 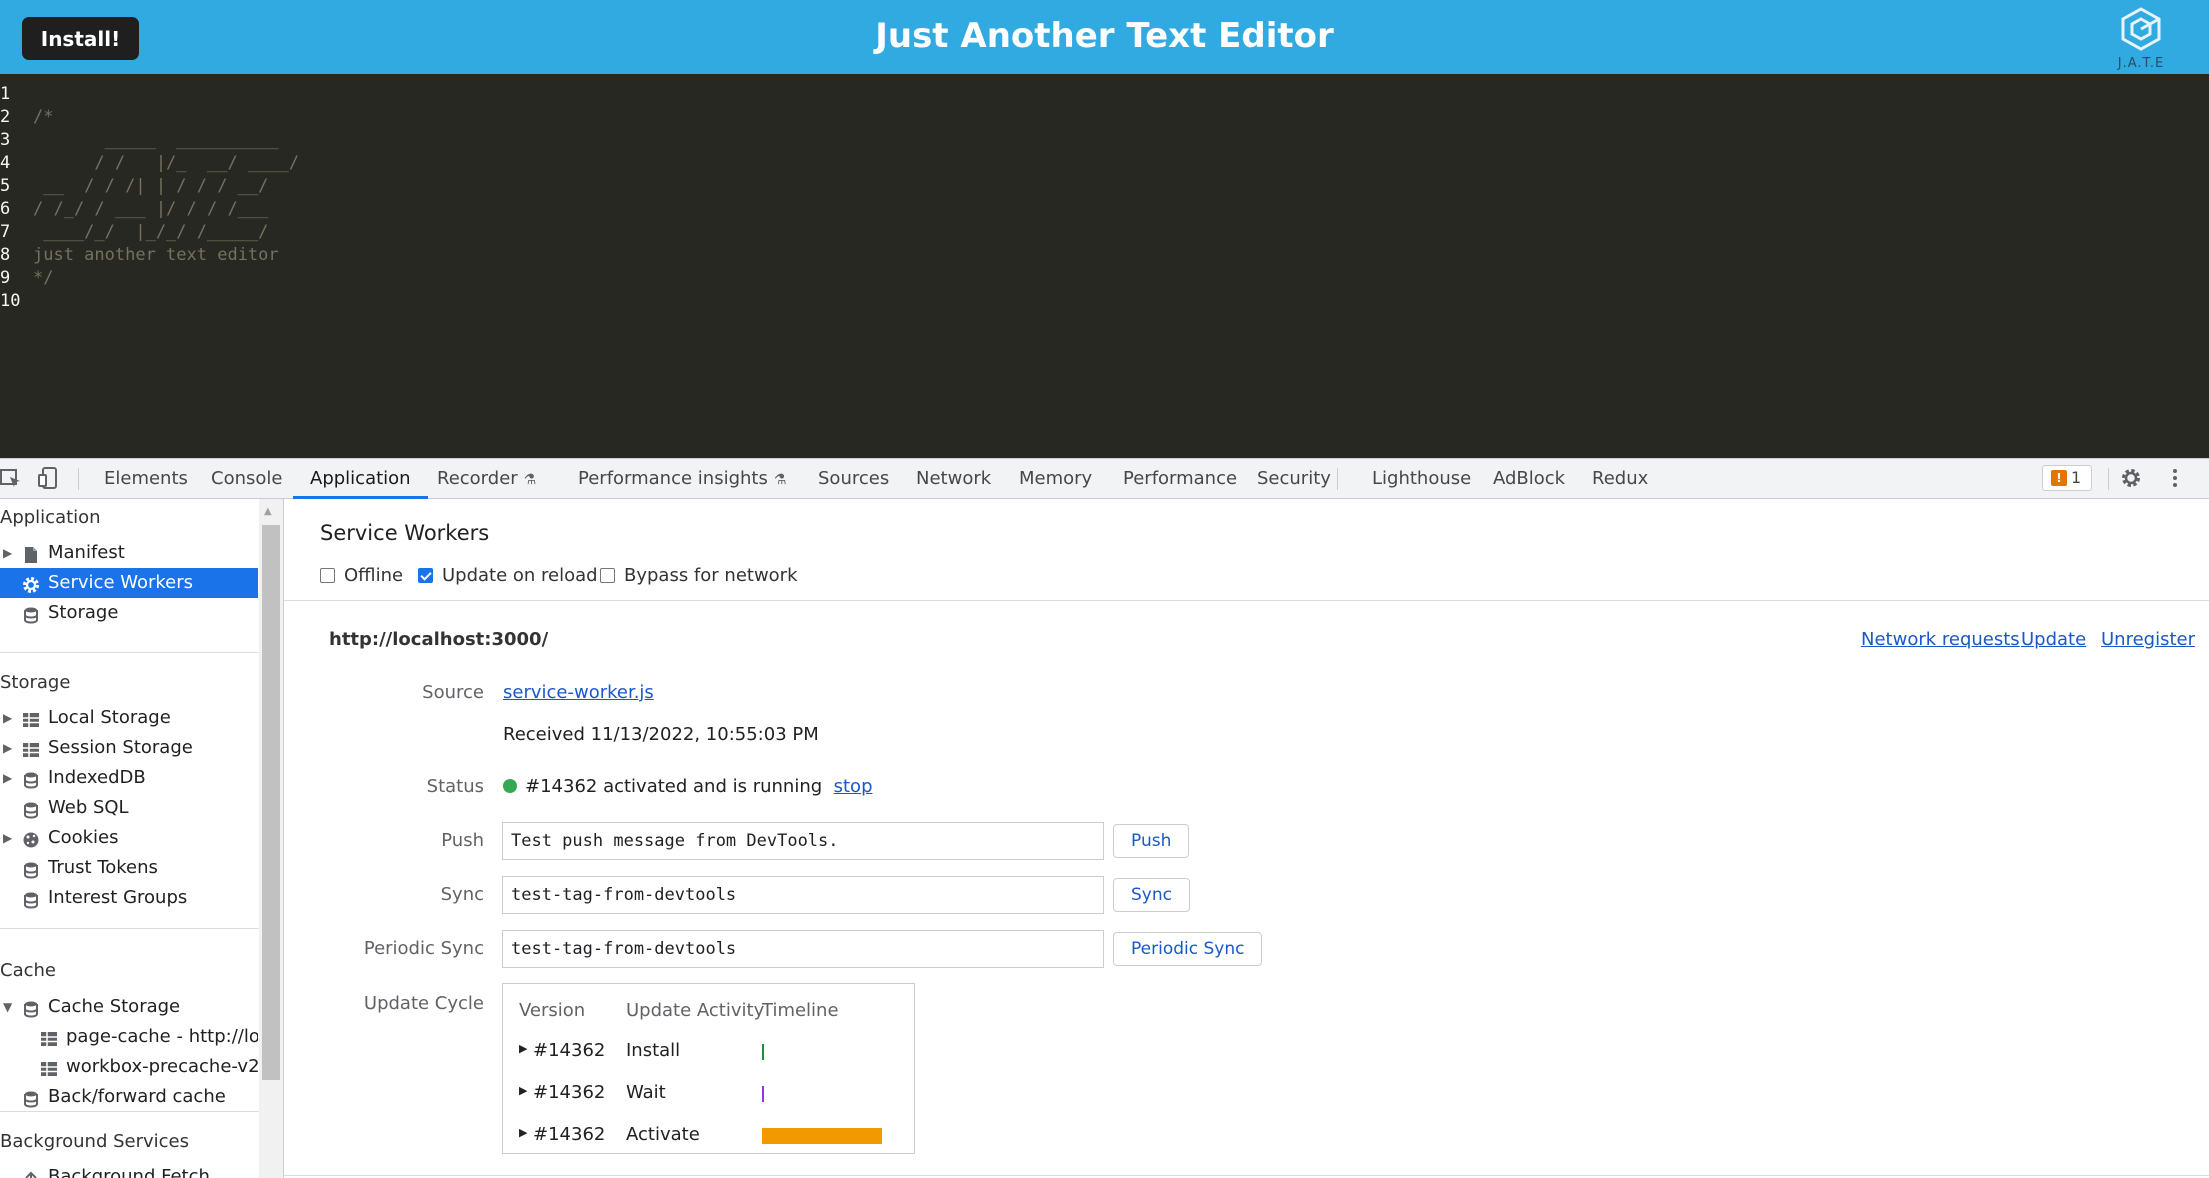 What do you see at coordinates (360, 479) in the screenshot?
I see `tab-application: Application` at bounding box center [360, 479].